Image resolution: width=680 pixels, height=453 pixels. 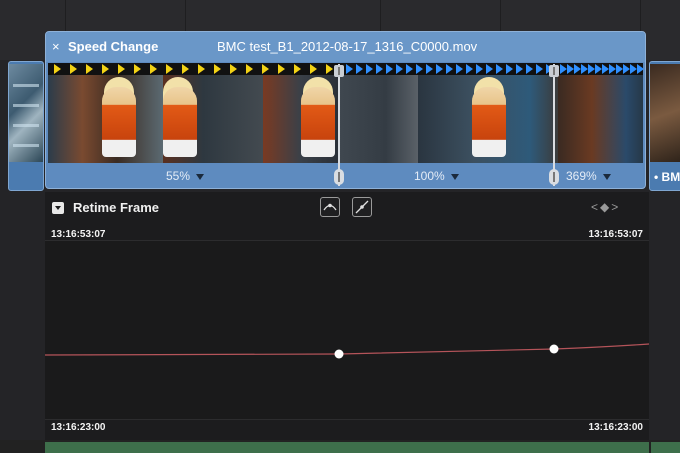 I want to click on next-clip-label: • BM, so click(x=667, y=177).